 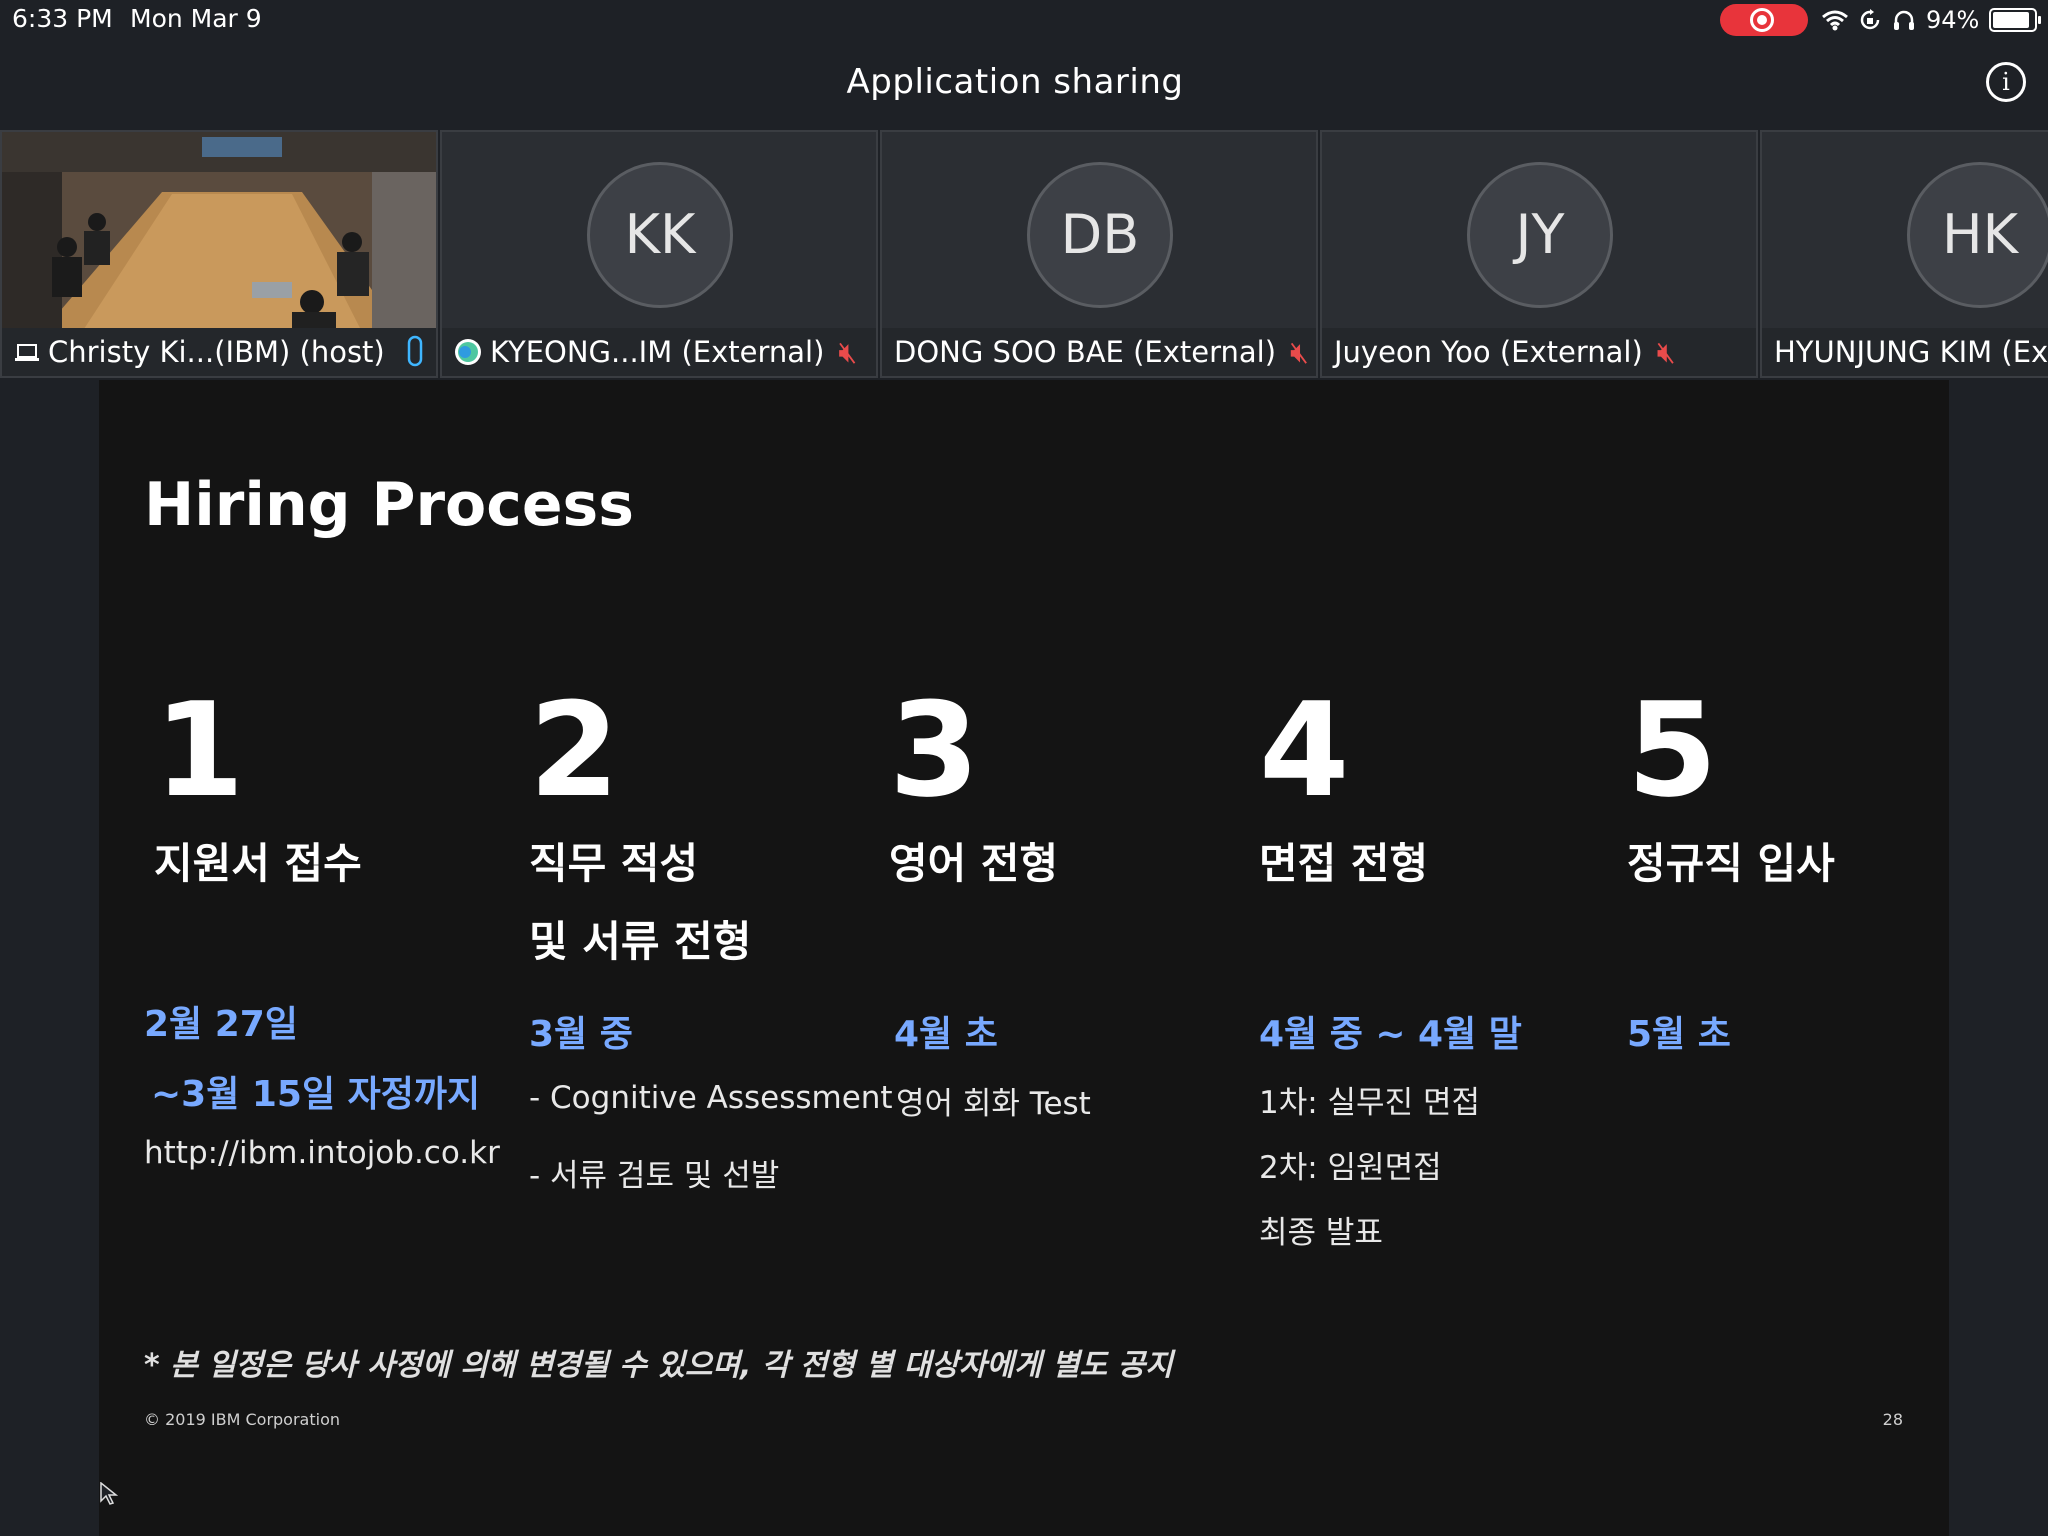 What do you see at coordinates (1892, 1419) in the screenshot?
I see `slide-page-number: 28` at bounding box center [1892, 1419].